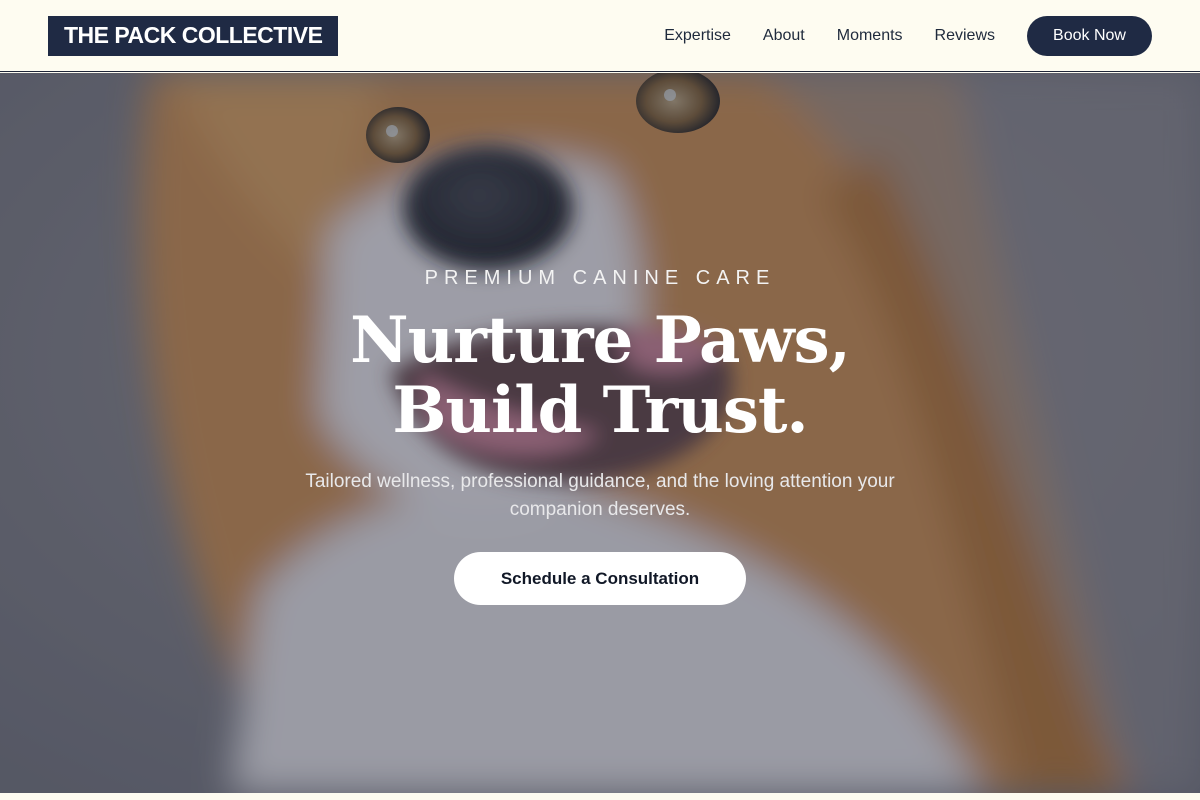 The image size is (1200, 800). I want to click on main-nav: Expertise About Moments Reviews Book Now, so click(908, 35).